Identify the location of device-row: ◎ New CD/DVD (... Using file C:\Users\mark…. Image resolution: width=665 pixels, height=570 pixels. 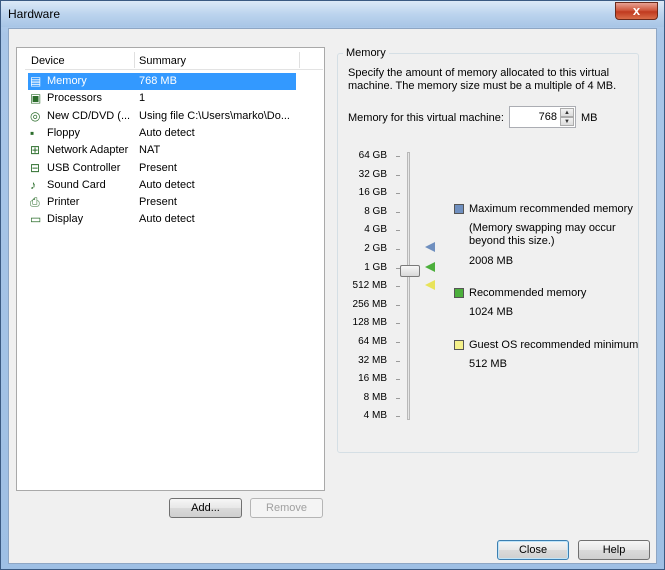
(162, 116).